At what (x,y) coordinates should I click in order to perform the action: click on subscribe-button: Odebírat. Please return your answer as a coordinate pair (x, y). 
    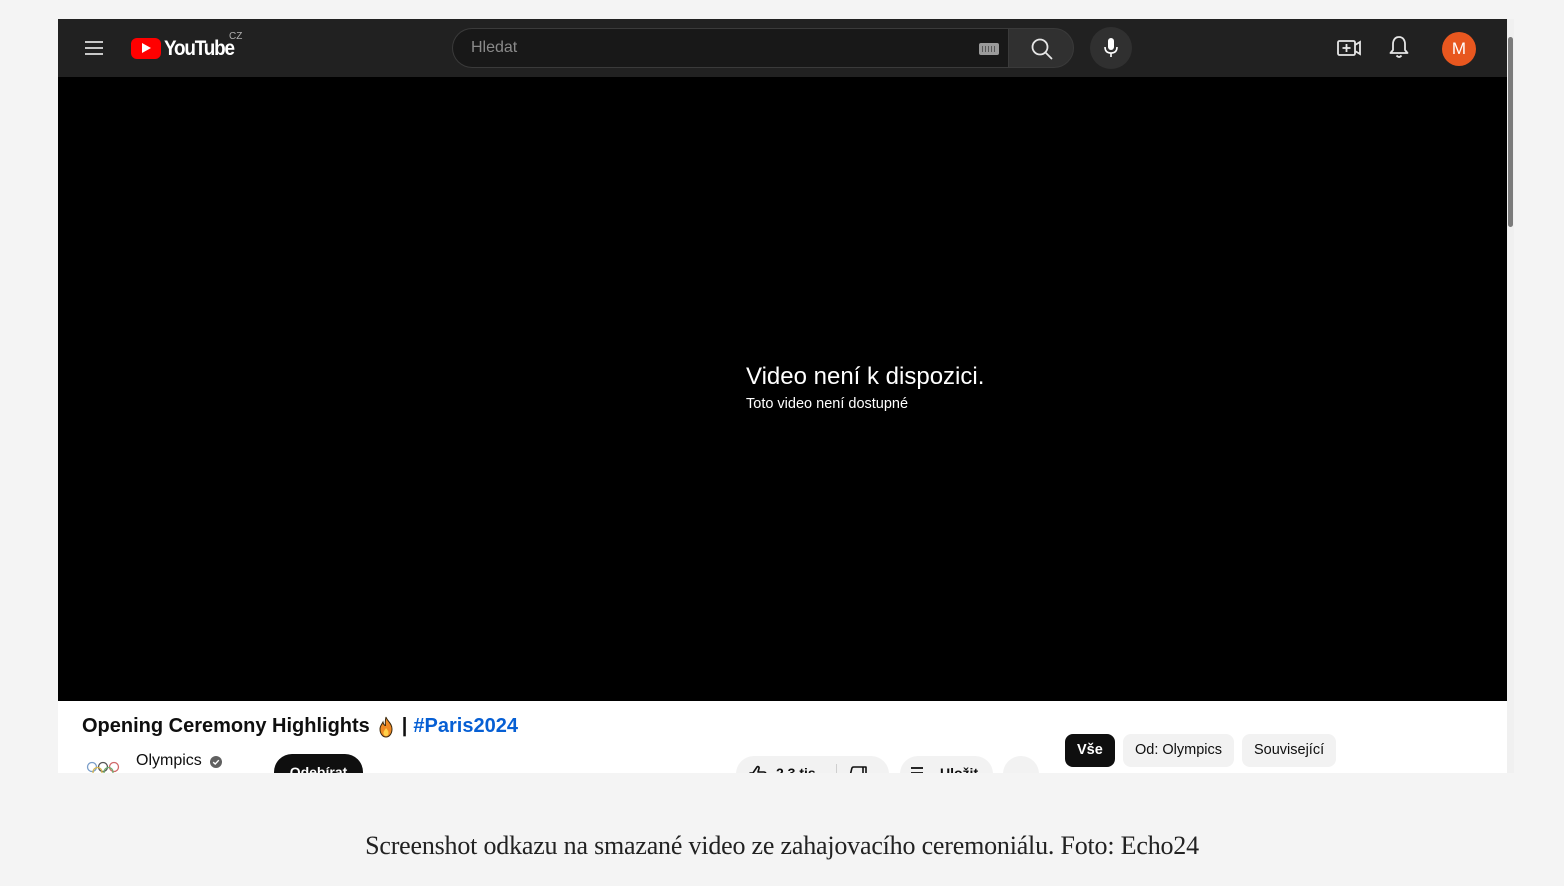
    Looking at the image, I should click on (318, 763).